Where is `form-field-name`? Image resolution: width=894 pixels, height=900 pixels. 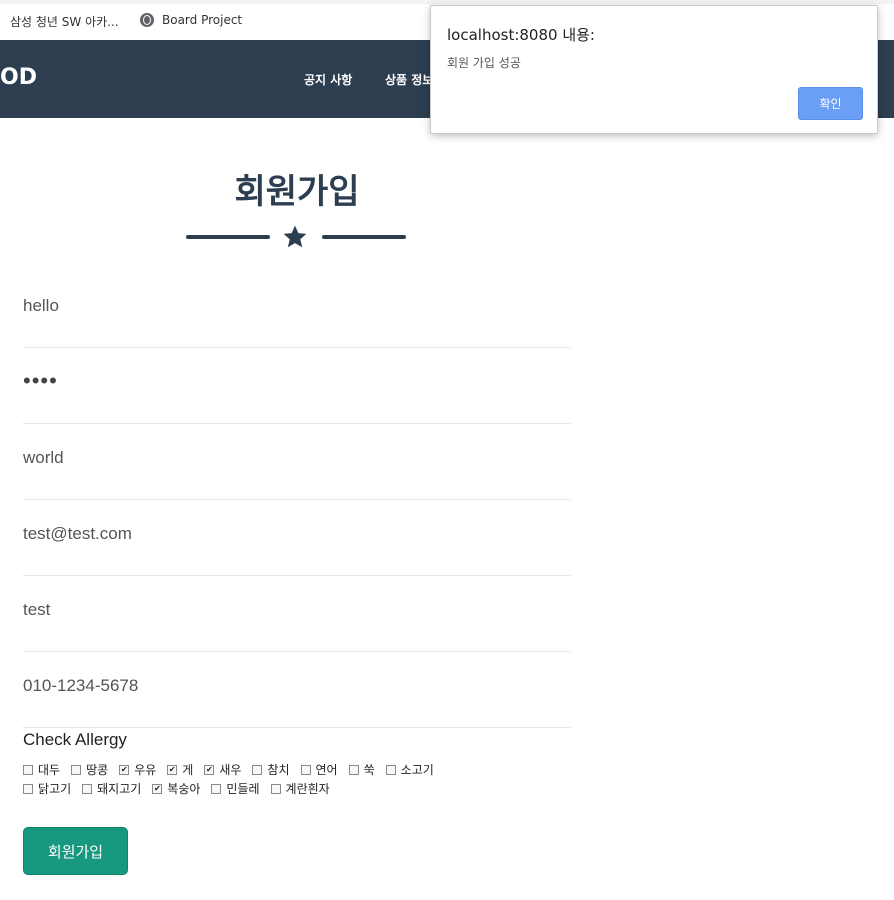 form-field-name is located at coordinates (297, 462).